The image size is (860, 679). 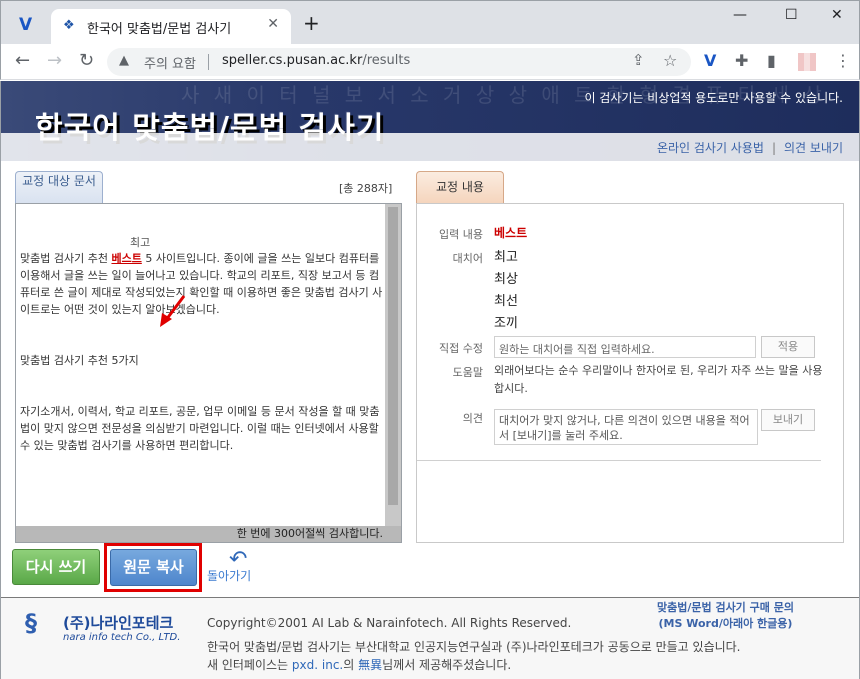 I want to click on browser-tab: ❖ 한국어 맞춤법/문법 검사기 ✕, so click(x=171, y=27).